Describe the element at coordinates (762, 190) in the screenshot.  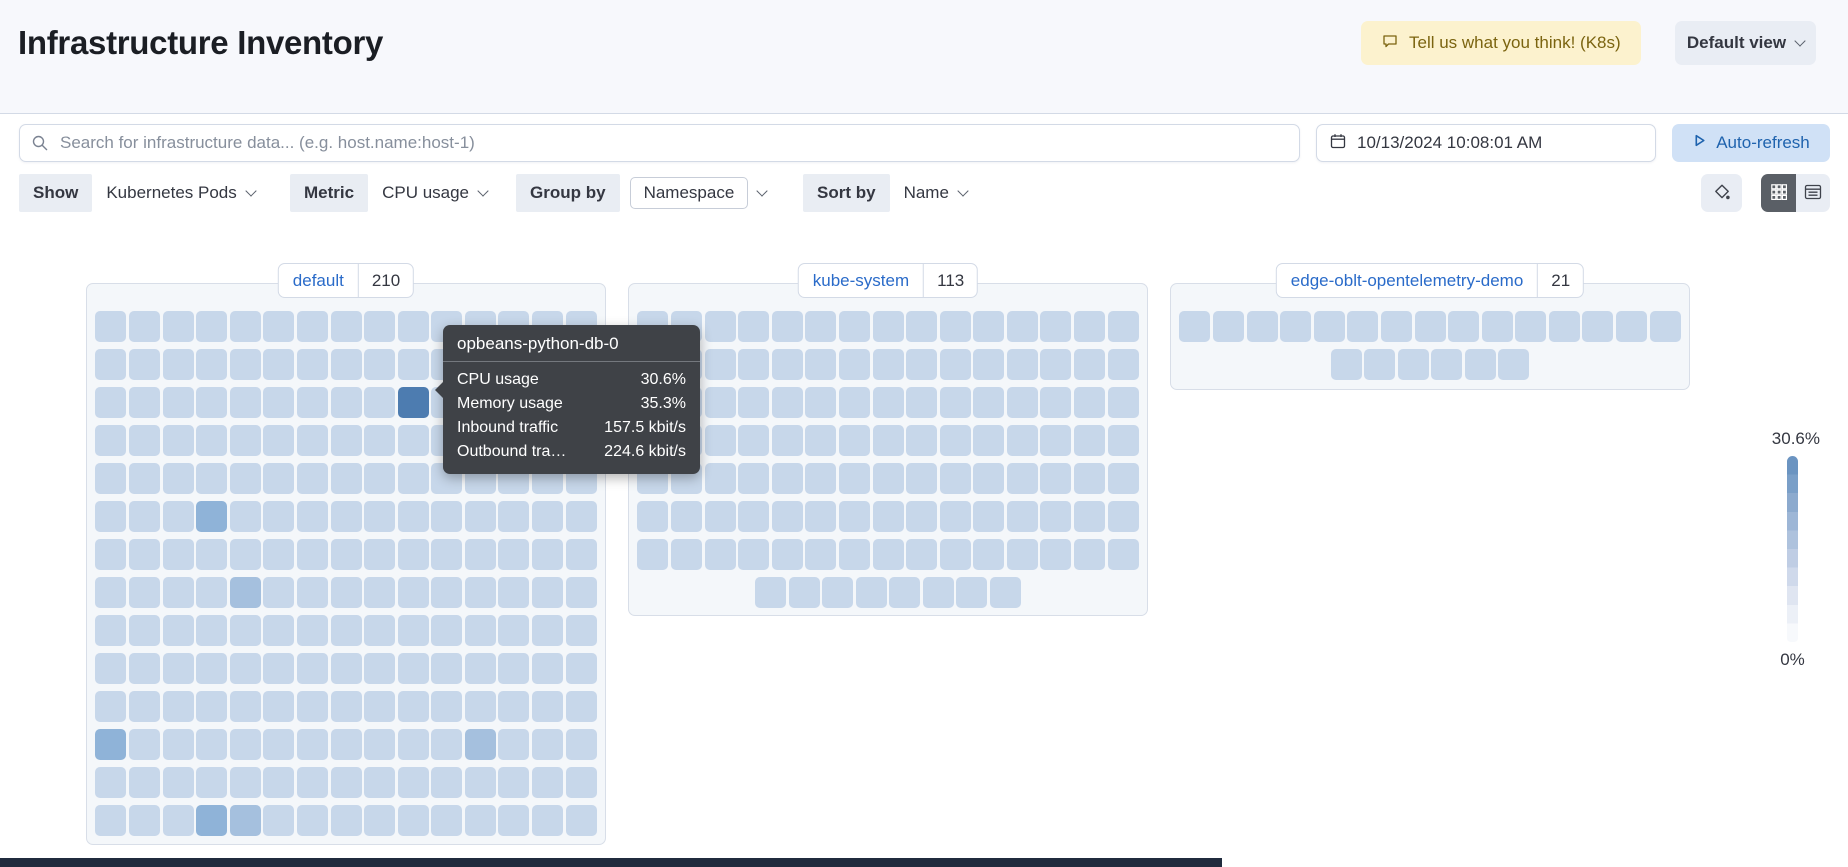
I see `chevron-down-icon` at that location.